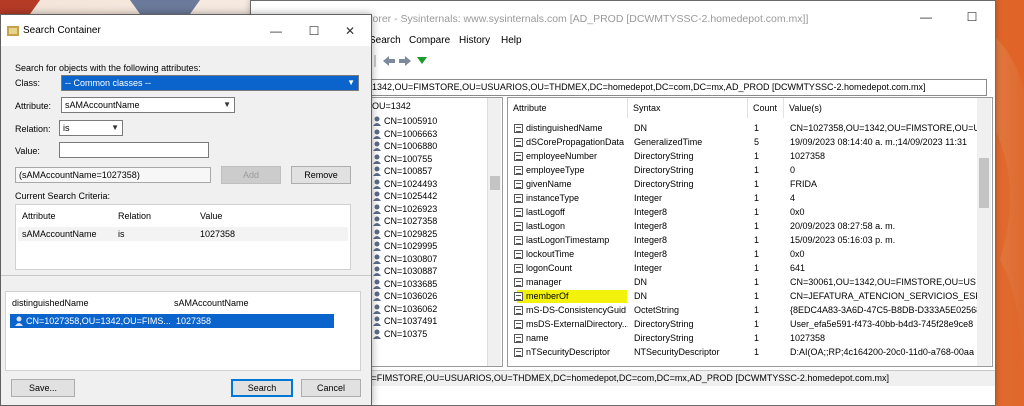  I want to click on criteria-row: sAMAccountName is 1027358, so click(183, 234).